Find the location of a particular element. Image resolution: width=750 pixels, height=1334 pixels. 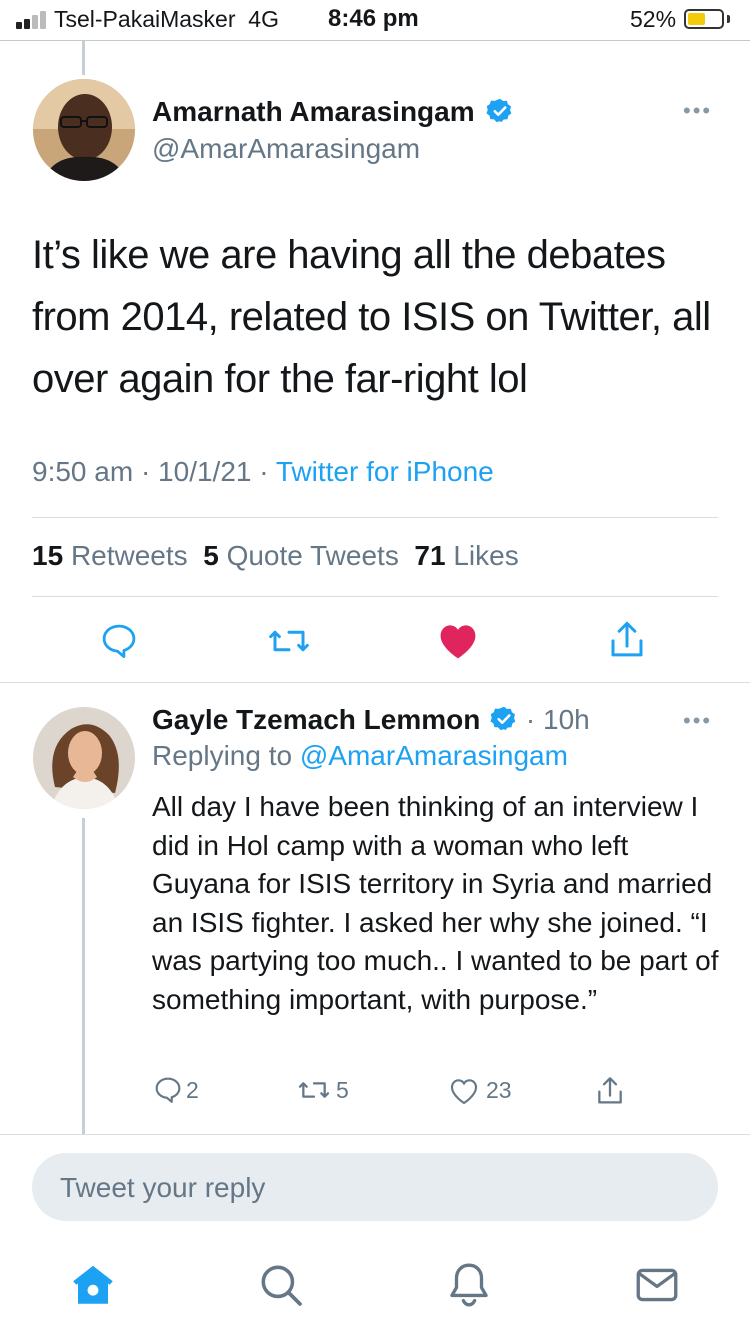

tweet-time: 9:50 am · 10/1/21 · is located at coordinates (154, 471).